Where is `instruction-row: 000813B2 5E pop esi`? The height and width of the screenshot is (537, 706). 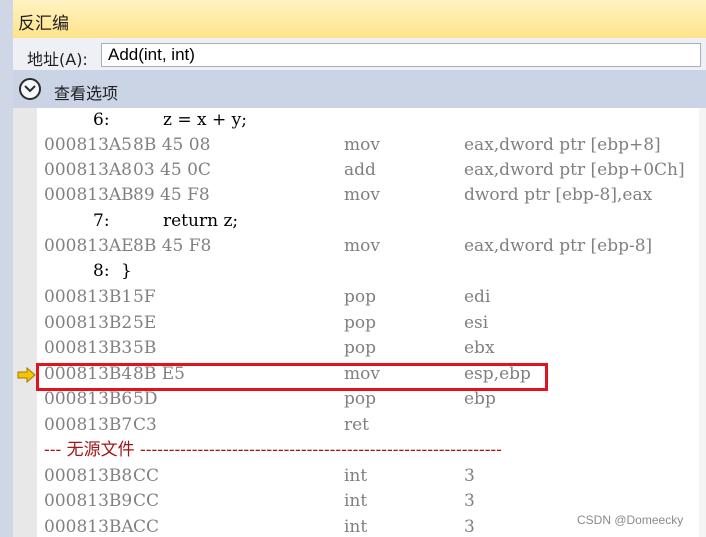
instruction-row: 000813B2 5E pop esi is located at coordinates (368, 323).